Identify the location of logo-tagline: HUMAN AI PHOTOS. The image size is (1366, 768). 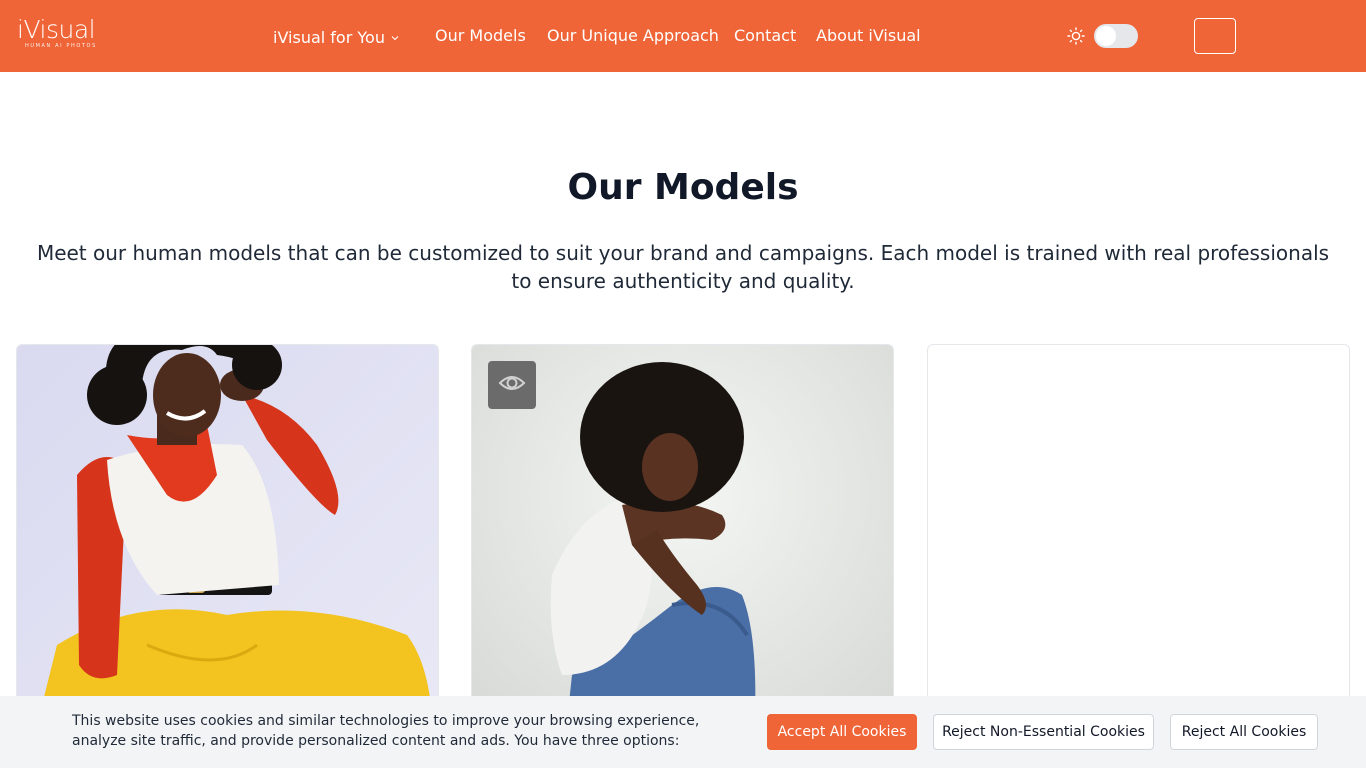
(61, 46).